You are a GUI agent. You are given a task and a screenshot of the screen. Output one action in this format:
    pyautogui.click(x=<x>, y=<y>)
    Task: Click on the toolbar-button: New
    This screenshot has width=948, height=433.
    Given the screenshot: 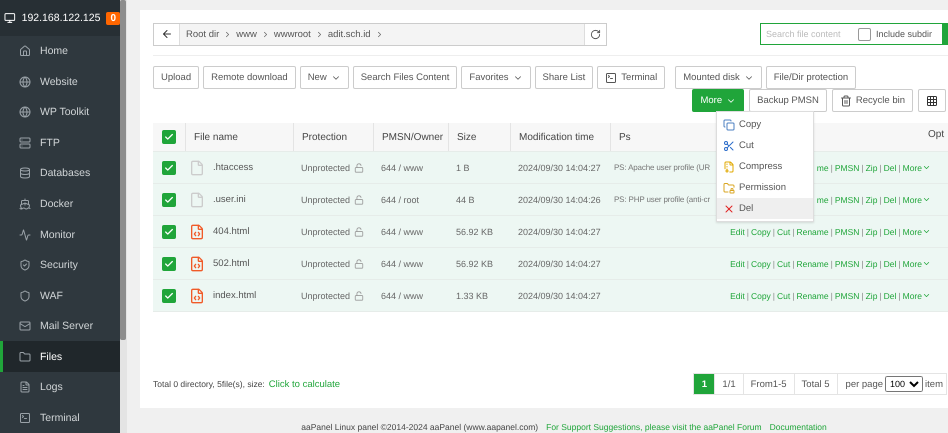 What is the action you would take?
    pyautogui.click(x=324, y=77)
    